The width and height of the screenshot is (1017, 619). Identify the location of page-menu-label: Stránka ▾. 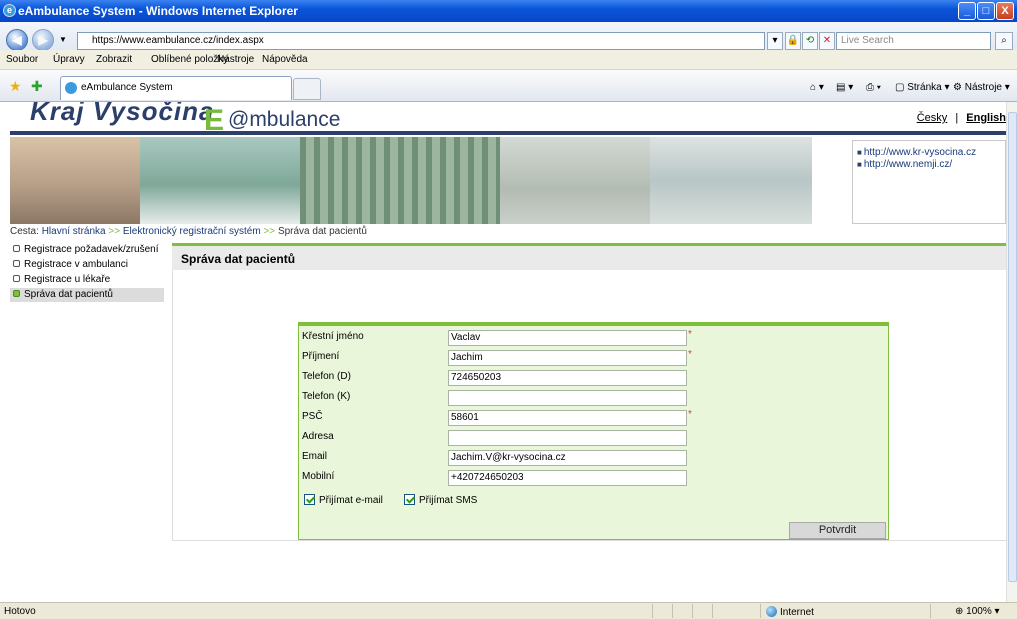
(928, 87).